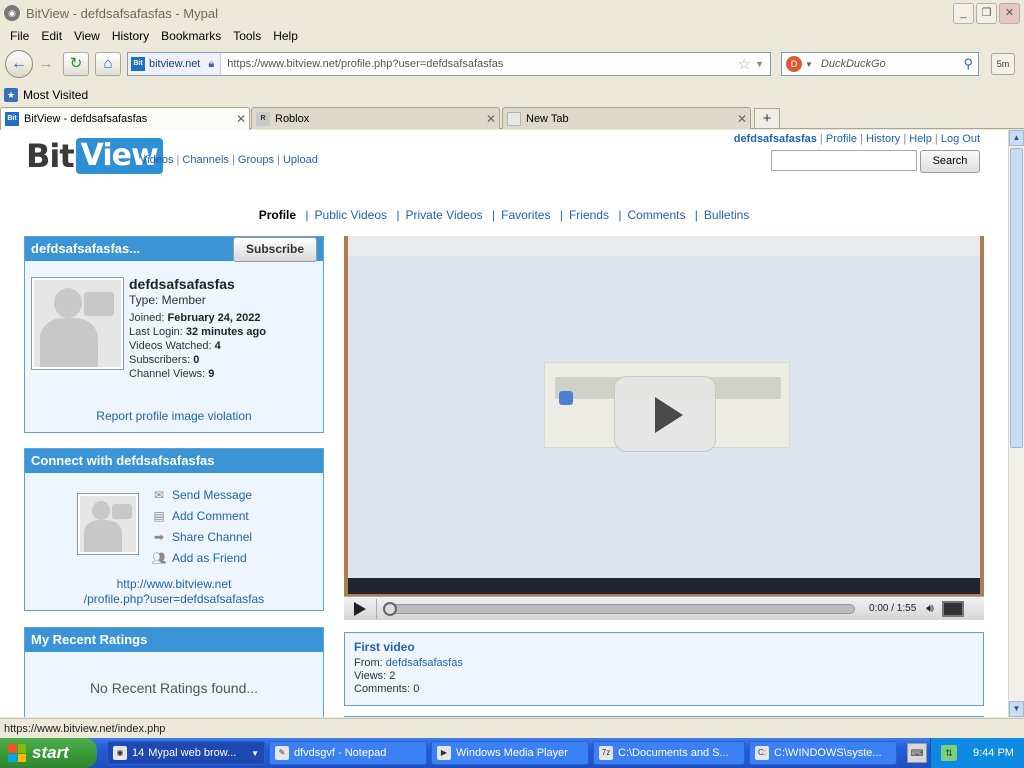  Describe the element at coordinates (87, 36) in the screenshot. I see `menu-view: View` at that location.